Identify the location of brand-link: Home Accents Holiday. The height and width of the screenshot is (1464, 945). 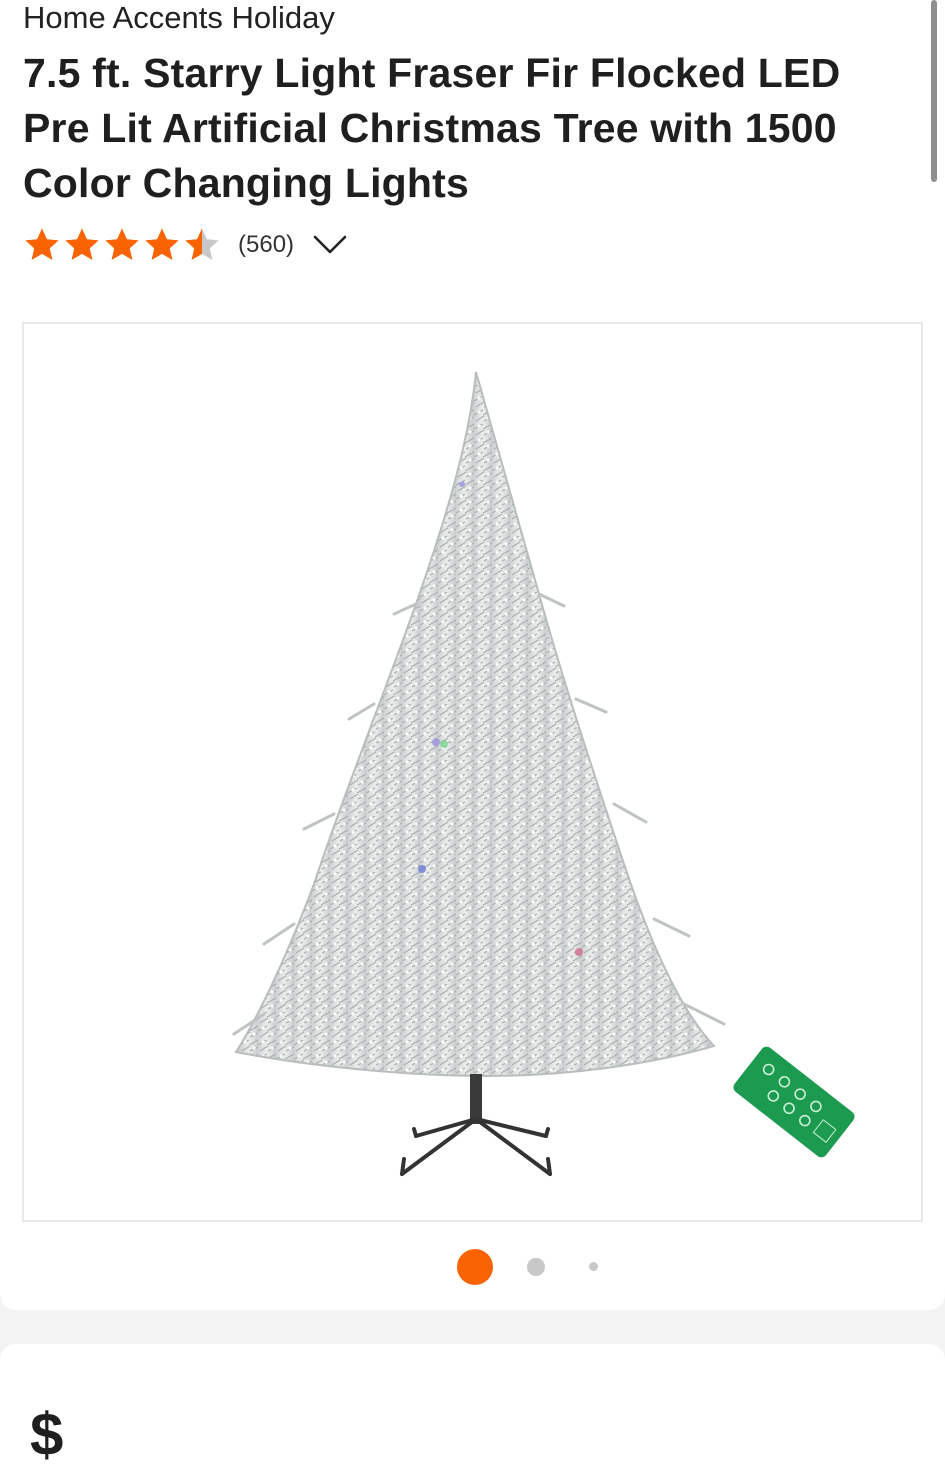
(179, 18).